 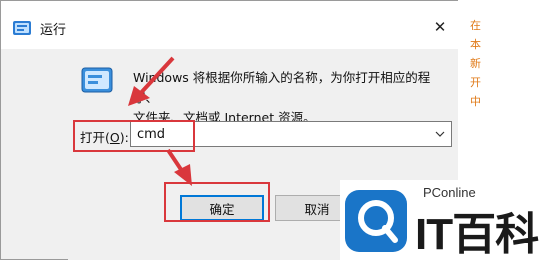 I want to click on watermark-title: IT百科, so click(x=477, y=234).